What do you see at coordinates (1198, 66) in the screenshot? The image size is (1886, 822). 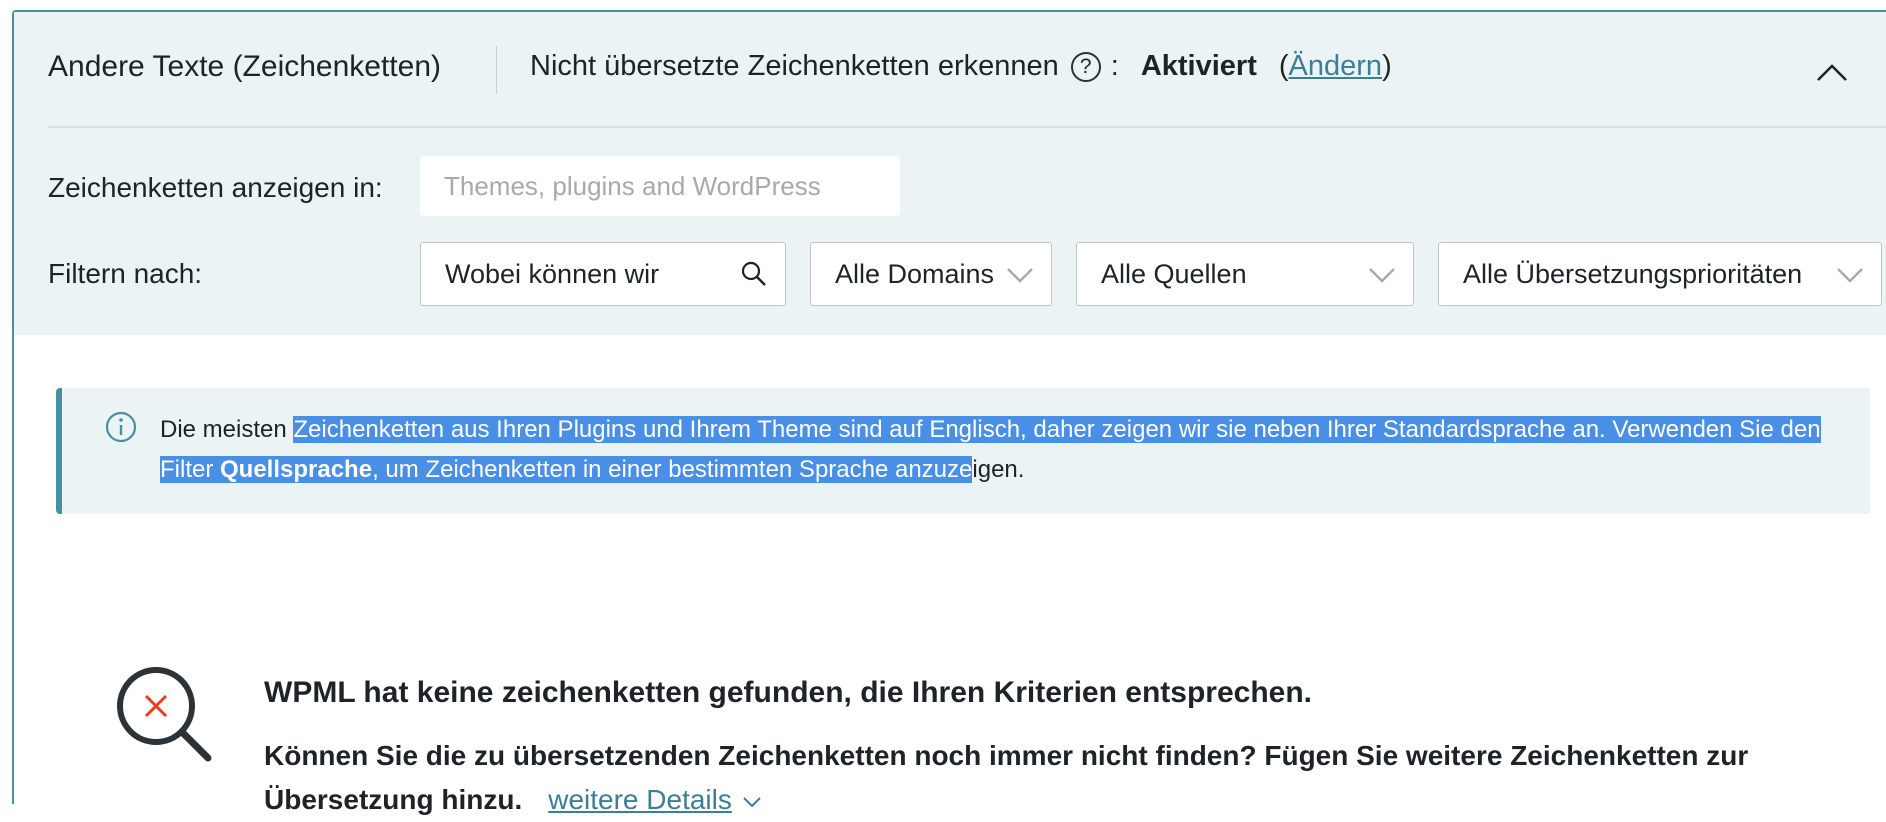 I see `detect-status: Aktiviert` at bounding box center [1198, 66].